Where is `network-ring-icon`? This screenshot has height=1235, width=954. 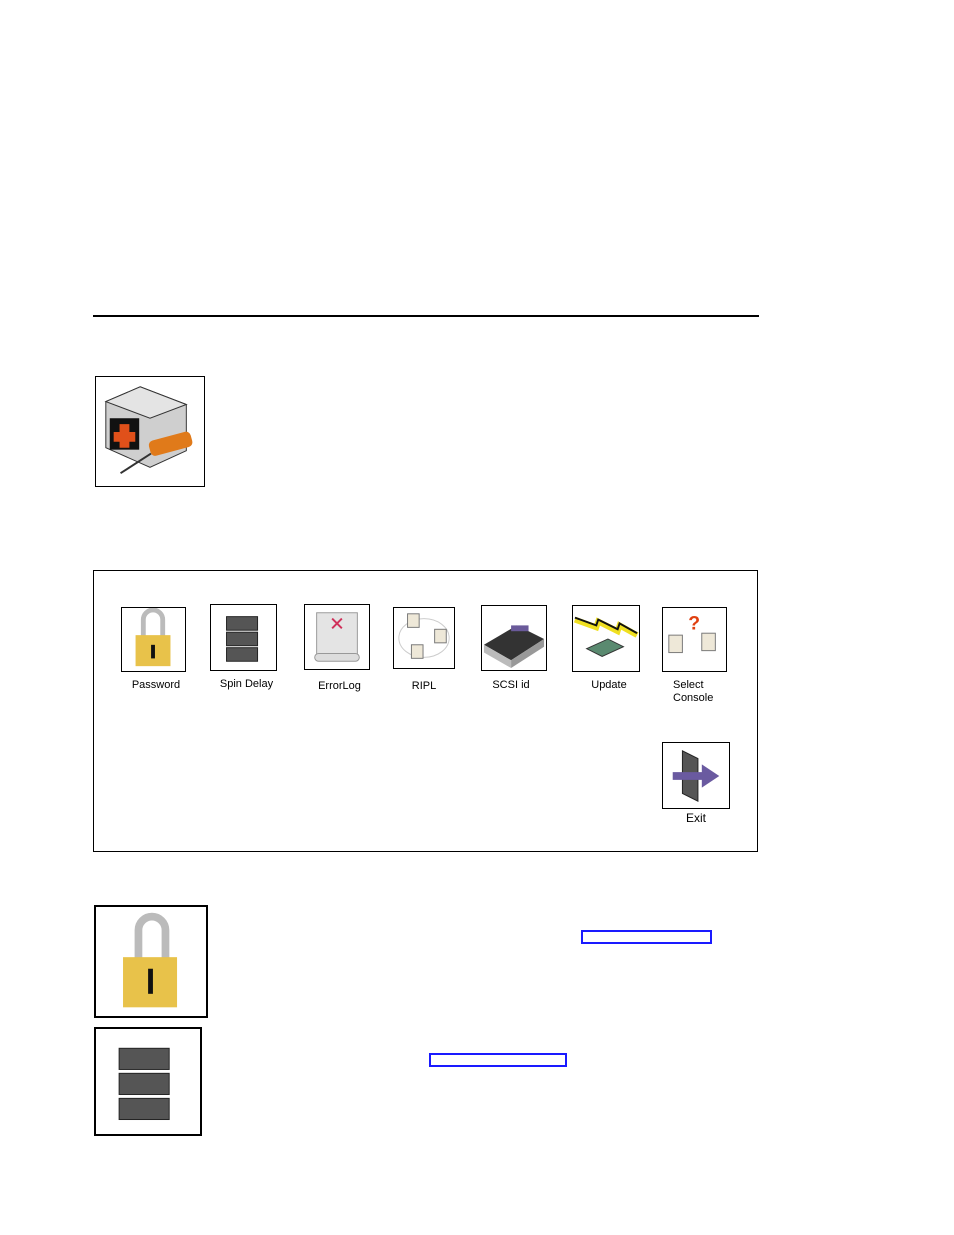
network-ring-icon is located at coordinates (424, 636).